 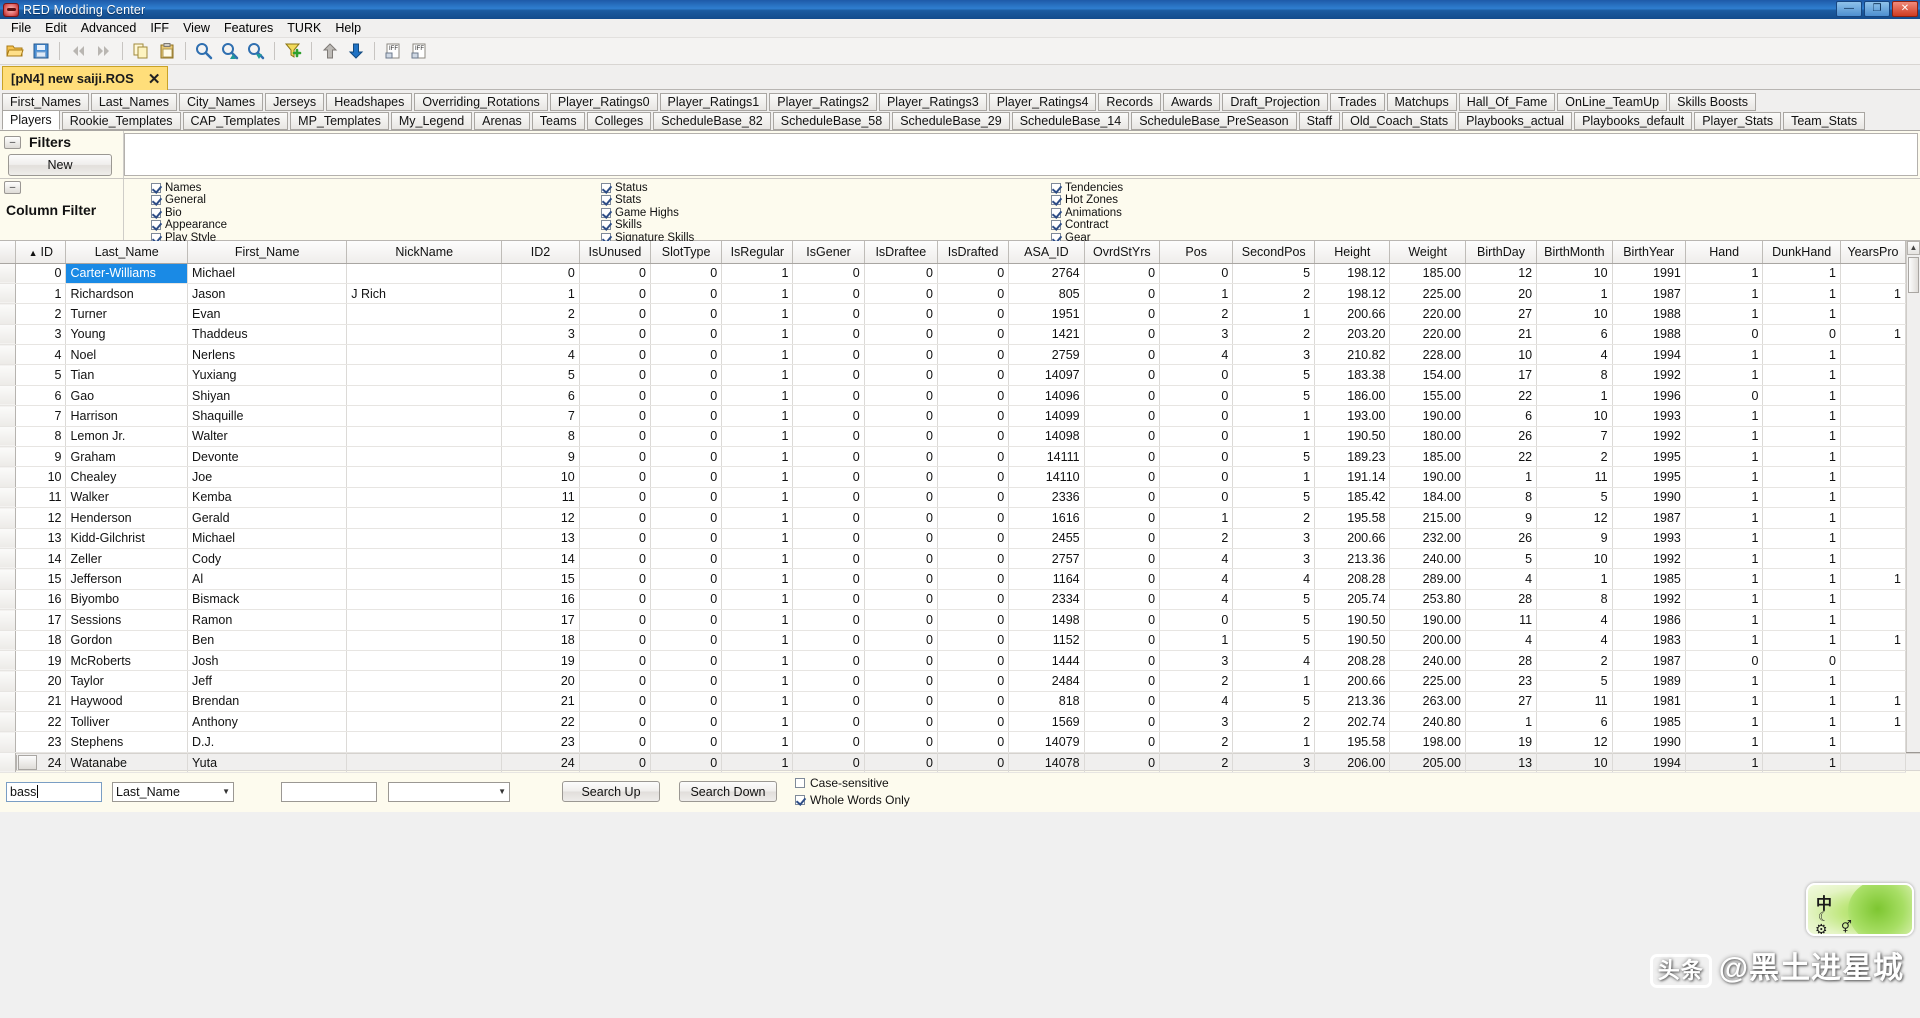 I want to click on cell-nickname, so click(x=424, y=620).